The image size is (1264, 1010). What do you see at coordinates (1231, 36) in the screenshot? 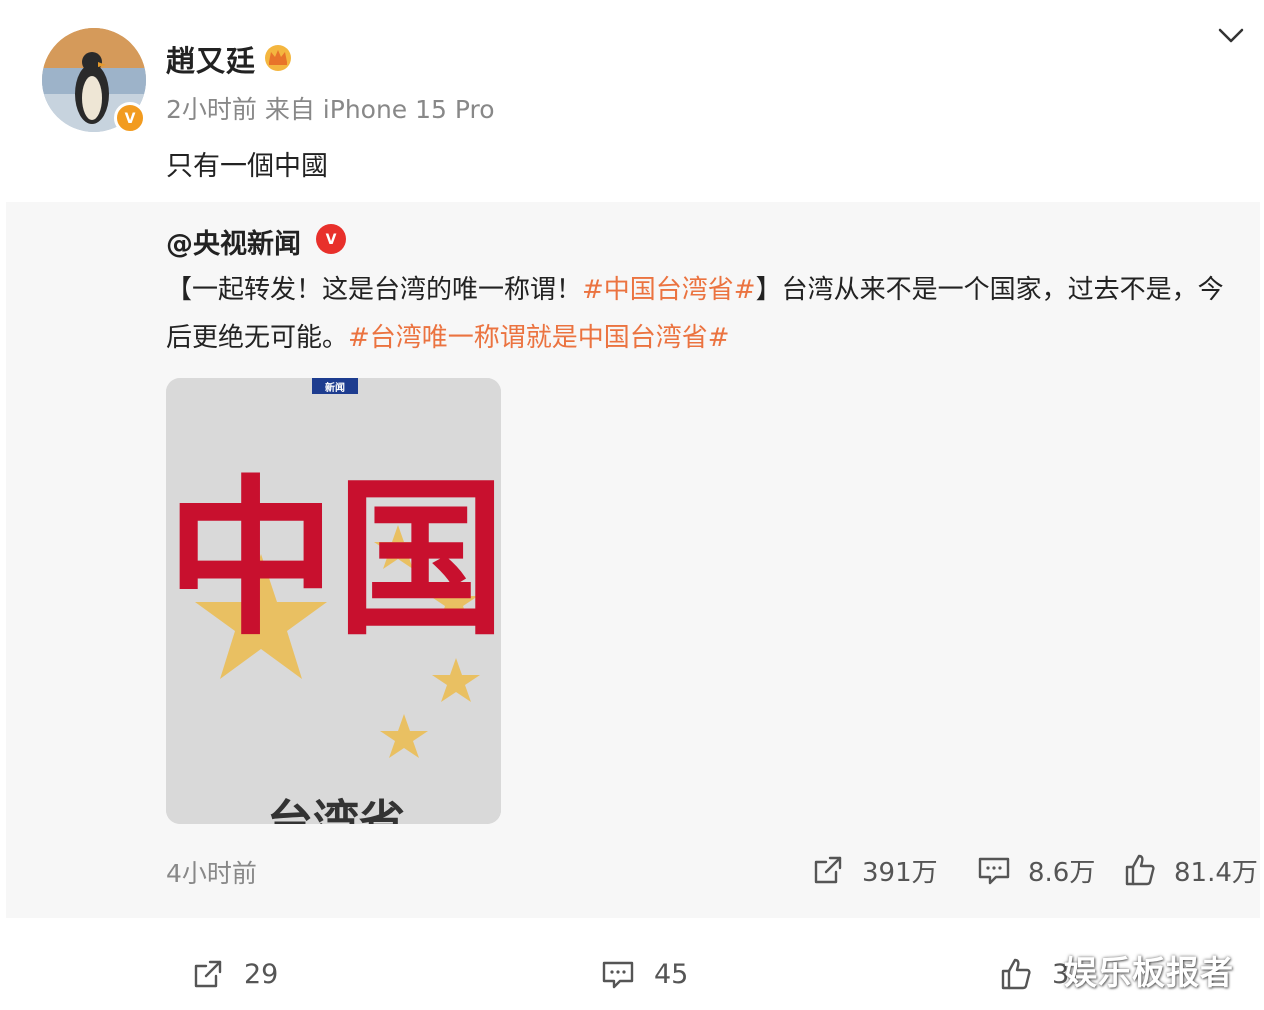
I see `chevron-down-icon` at bounding box center [1231, 36].